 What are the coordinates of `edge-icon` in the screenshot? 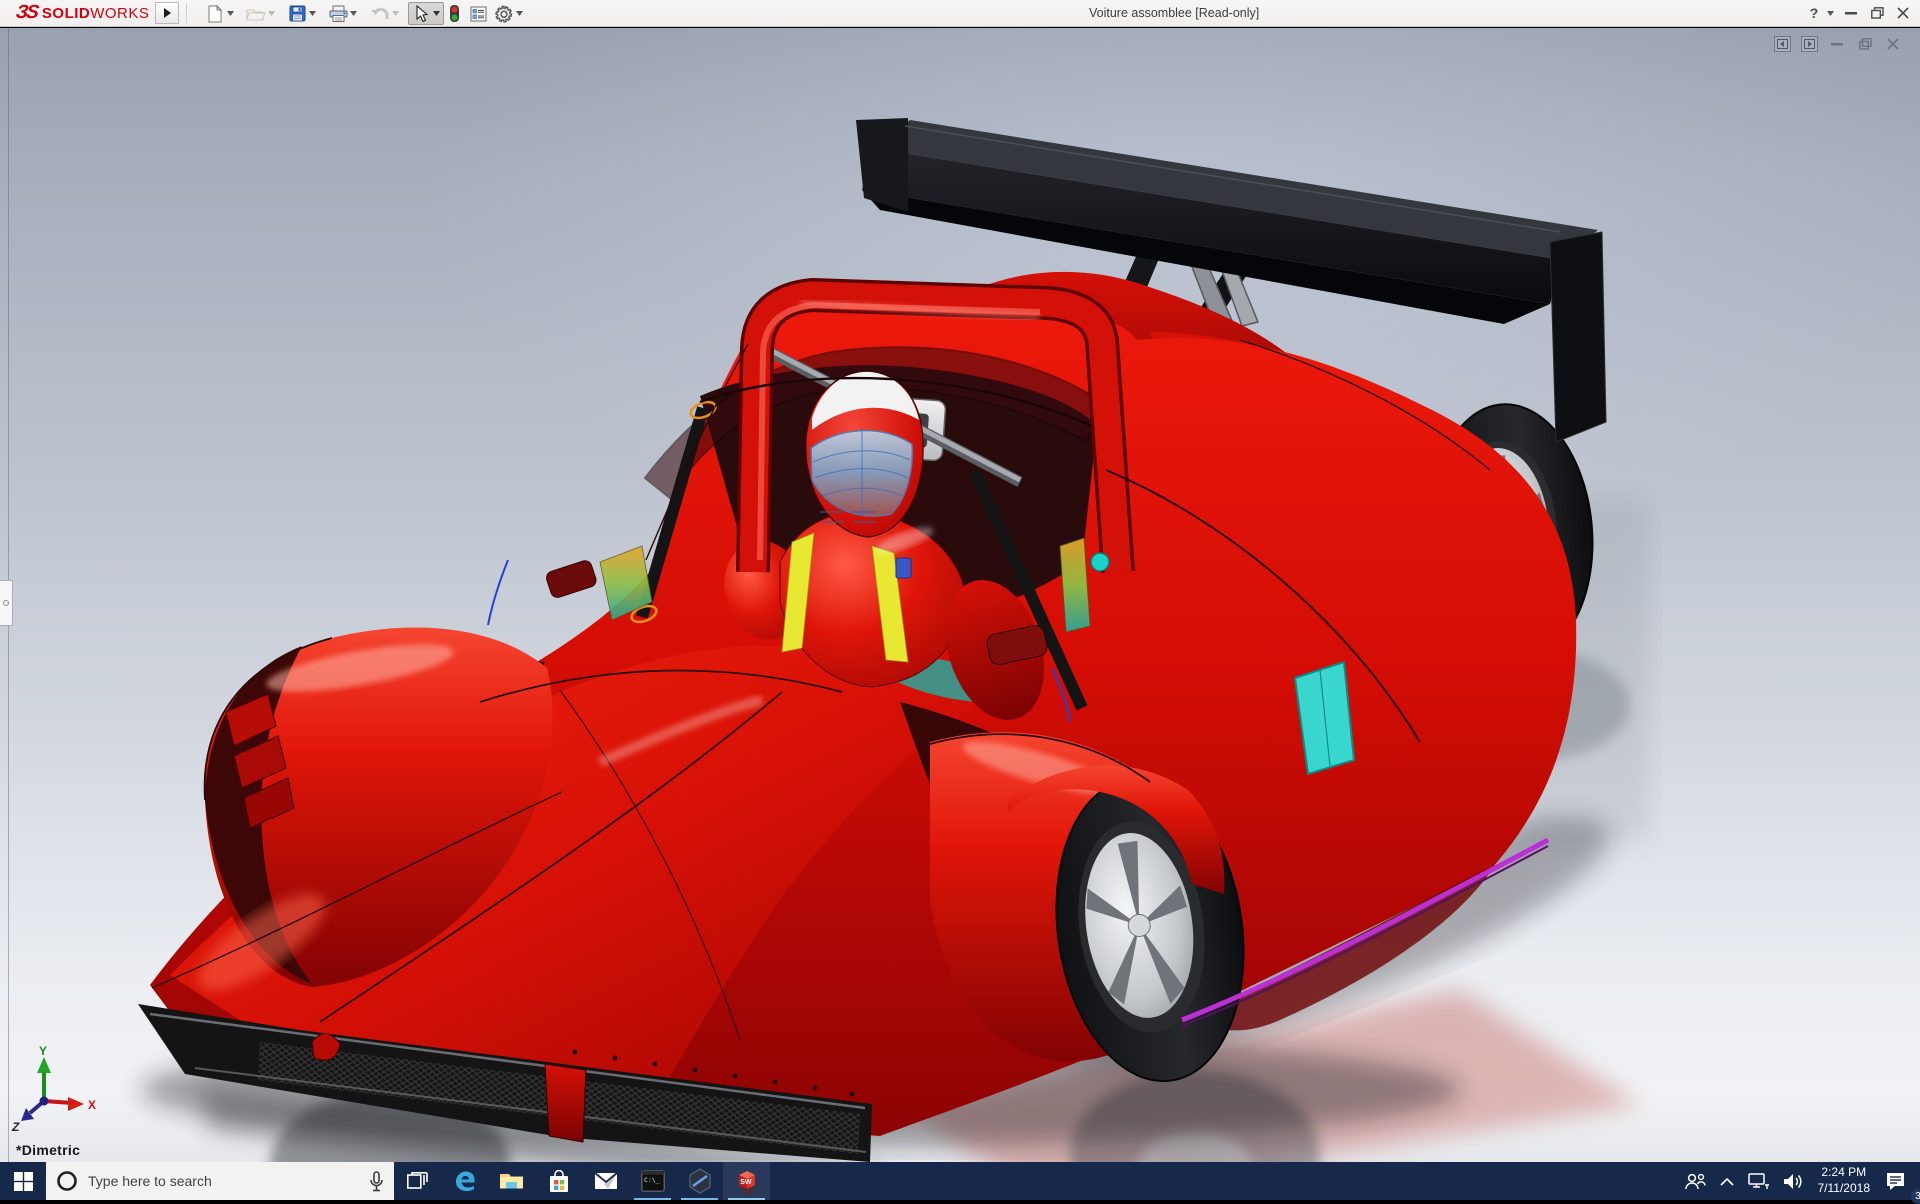 It's located at (465, 1181).